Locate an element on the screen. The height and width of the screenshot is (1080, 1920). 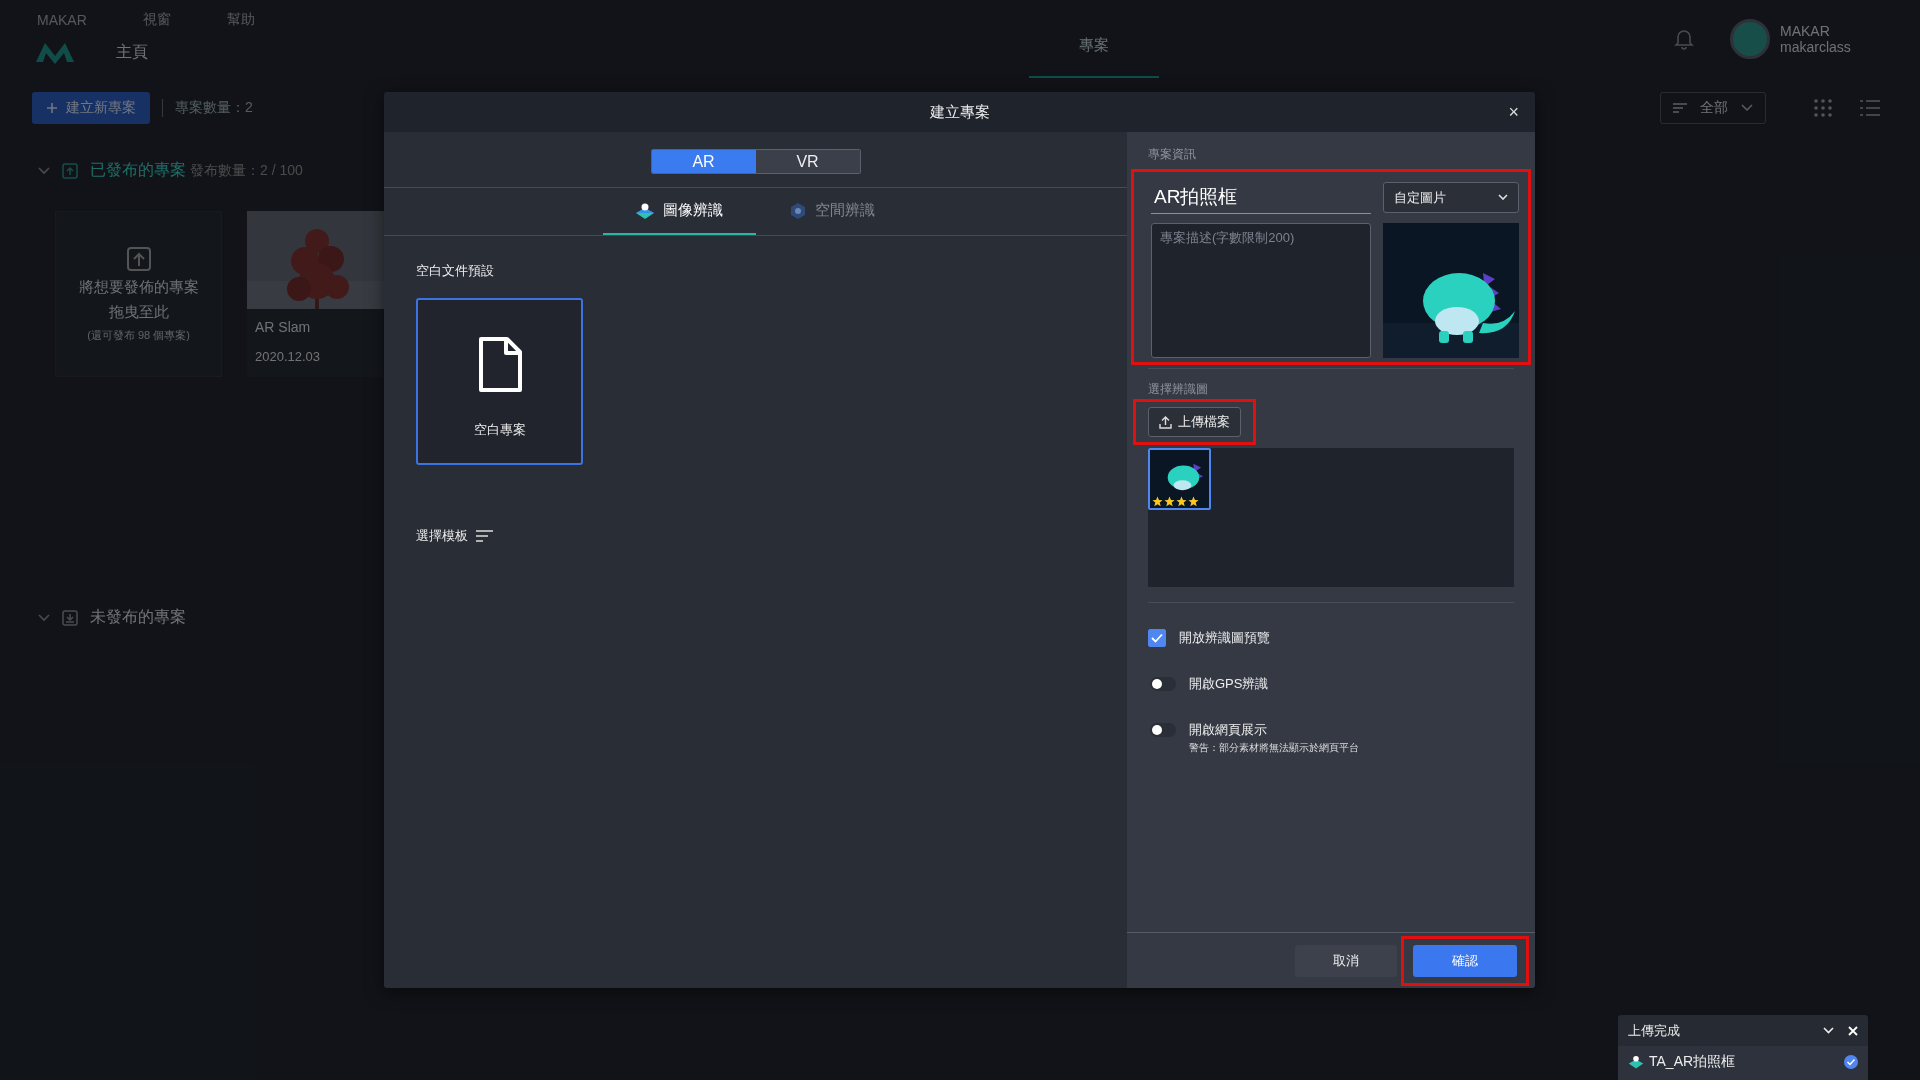
new-project-button: 建立新專案 is located at coordinates (91, 108).